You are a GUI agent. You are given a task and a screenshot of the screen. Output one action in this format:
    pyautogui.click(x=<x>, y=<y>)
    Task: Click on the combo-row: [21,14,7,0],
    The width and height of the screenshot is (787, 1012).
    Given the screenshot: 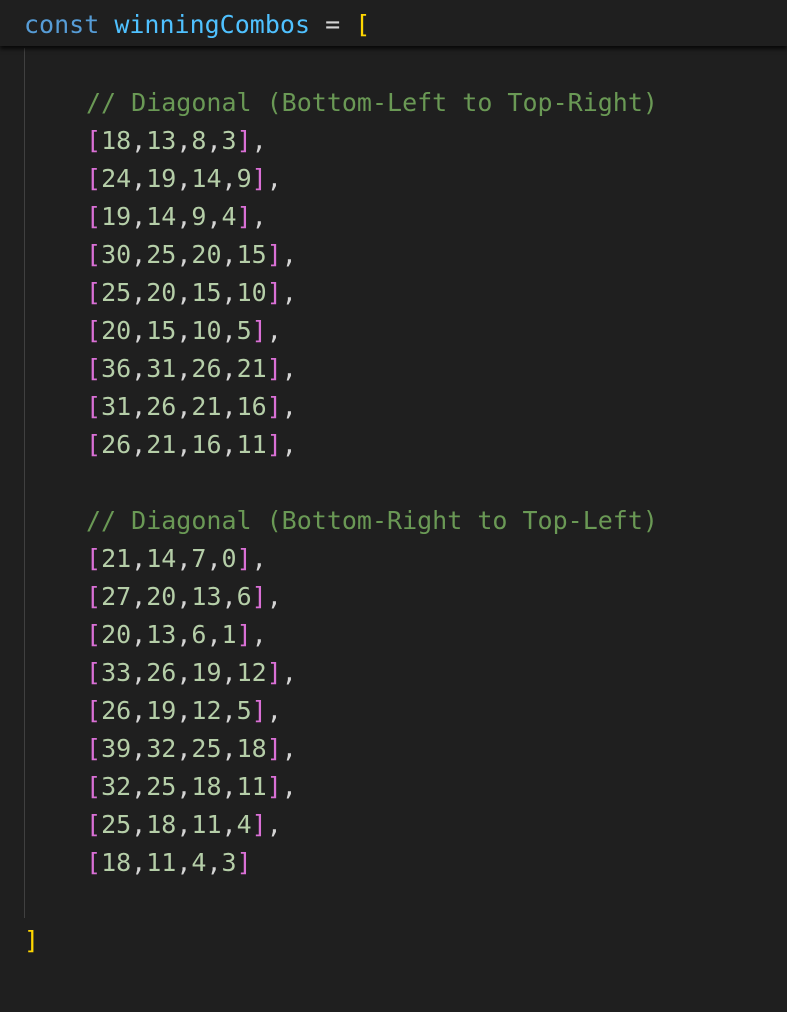 What is the action you would take?
    pyautogui.click(x=176, y=559)
    